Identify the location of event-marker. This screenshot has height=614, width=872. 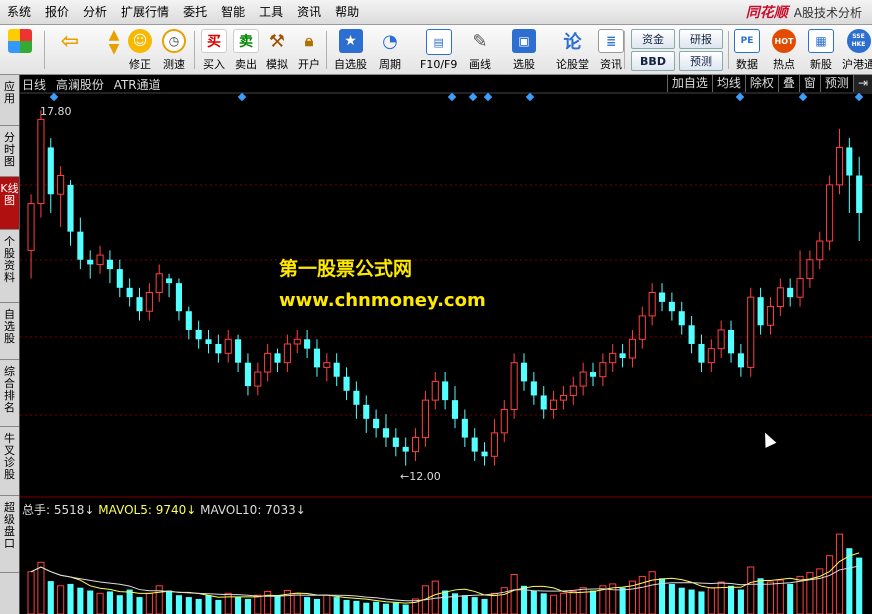
(488, 97).